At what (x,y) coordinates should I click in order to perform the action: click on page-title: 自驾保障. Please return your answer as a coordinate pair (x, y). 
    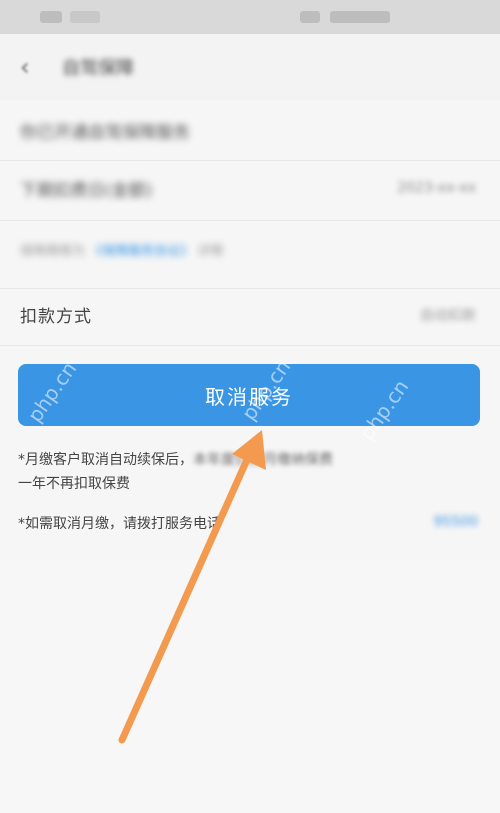
    Looking at the image, I should click on (98, 68).